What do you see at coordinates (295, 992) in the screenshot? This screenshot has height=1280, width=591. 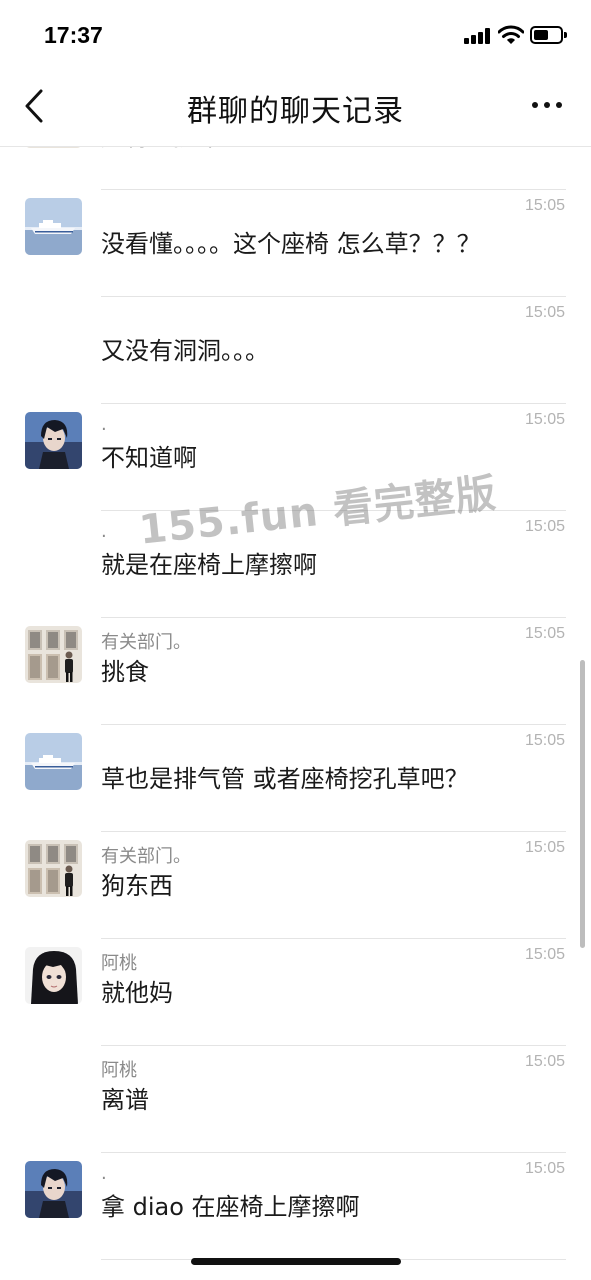 I see `message-row: 阿桃 15:05 就他妈` at bounding box center [295, 992].